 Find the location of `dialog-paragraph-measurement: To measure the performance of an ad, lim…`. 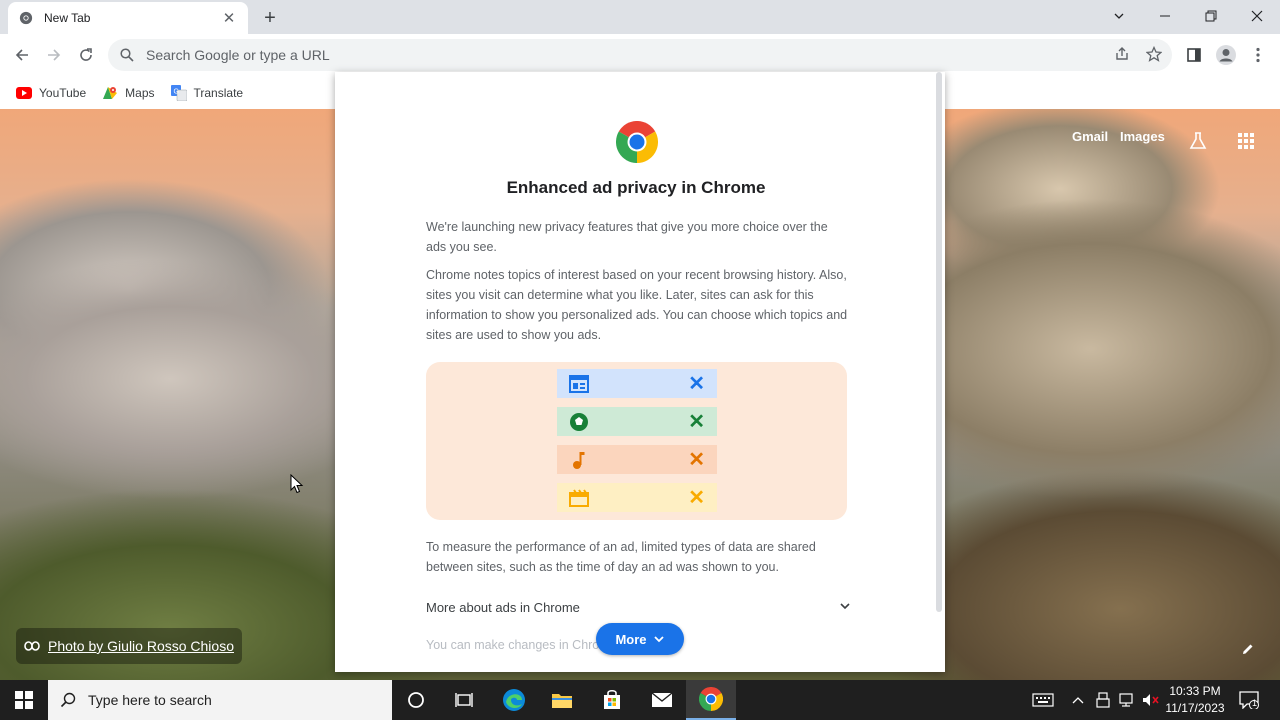

dialog-paragraph-measurement: To measure the performance of an ad, lim… is located at coordinates (621, 557).